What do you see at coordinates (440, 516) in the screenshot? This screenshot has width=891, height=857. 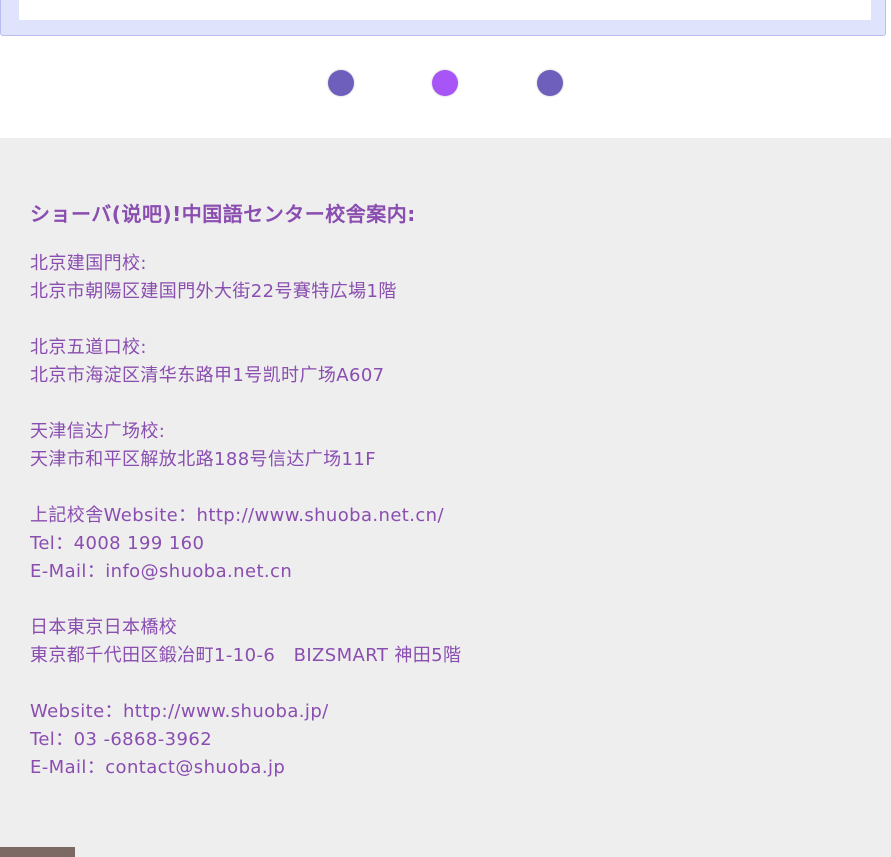 I see `china-website-link: 上記校舎Website：http://www.shuoba.net.cn/` at bounding box center [440, 516].